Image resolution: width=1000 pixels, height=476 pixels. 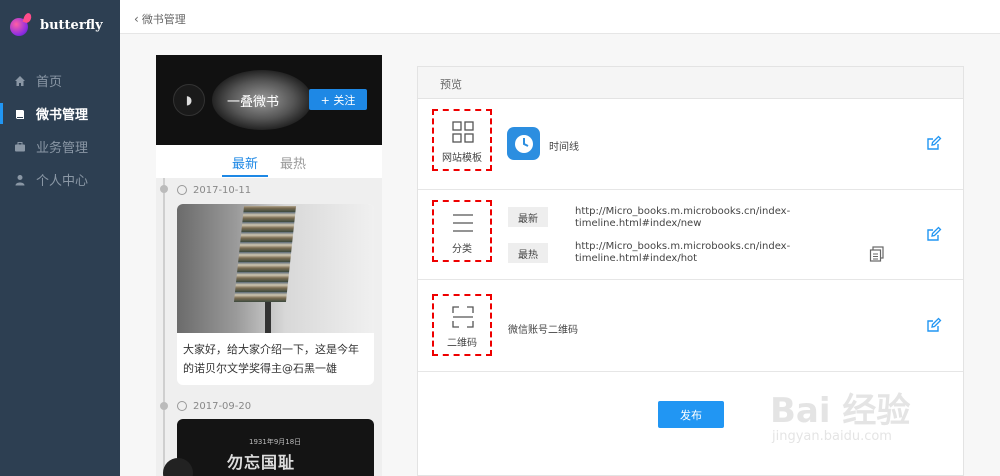 What do you see at coordinates (269, 161) in the screenshot?
I see `feed-tabs: 最新 最热` at bounding box center [269, 161].